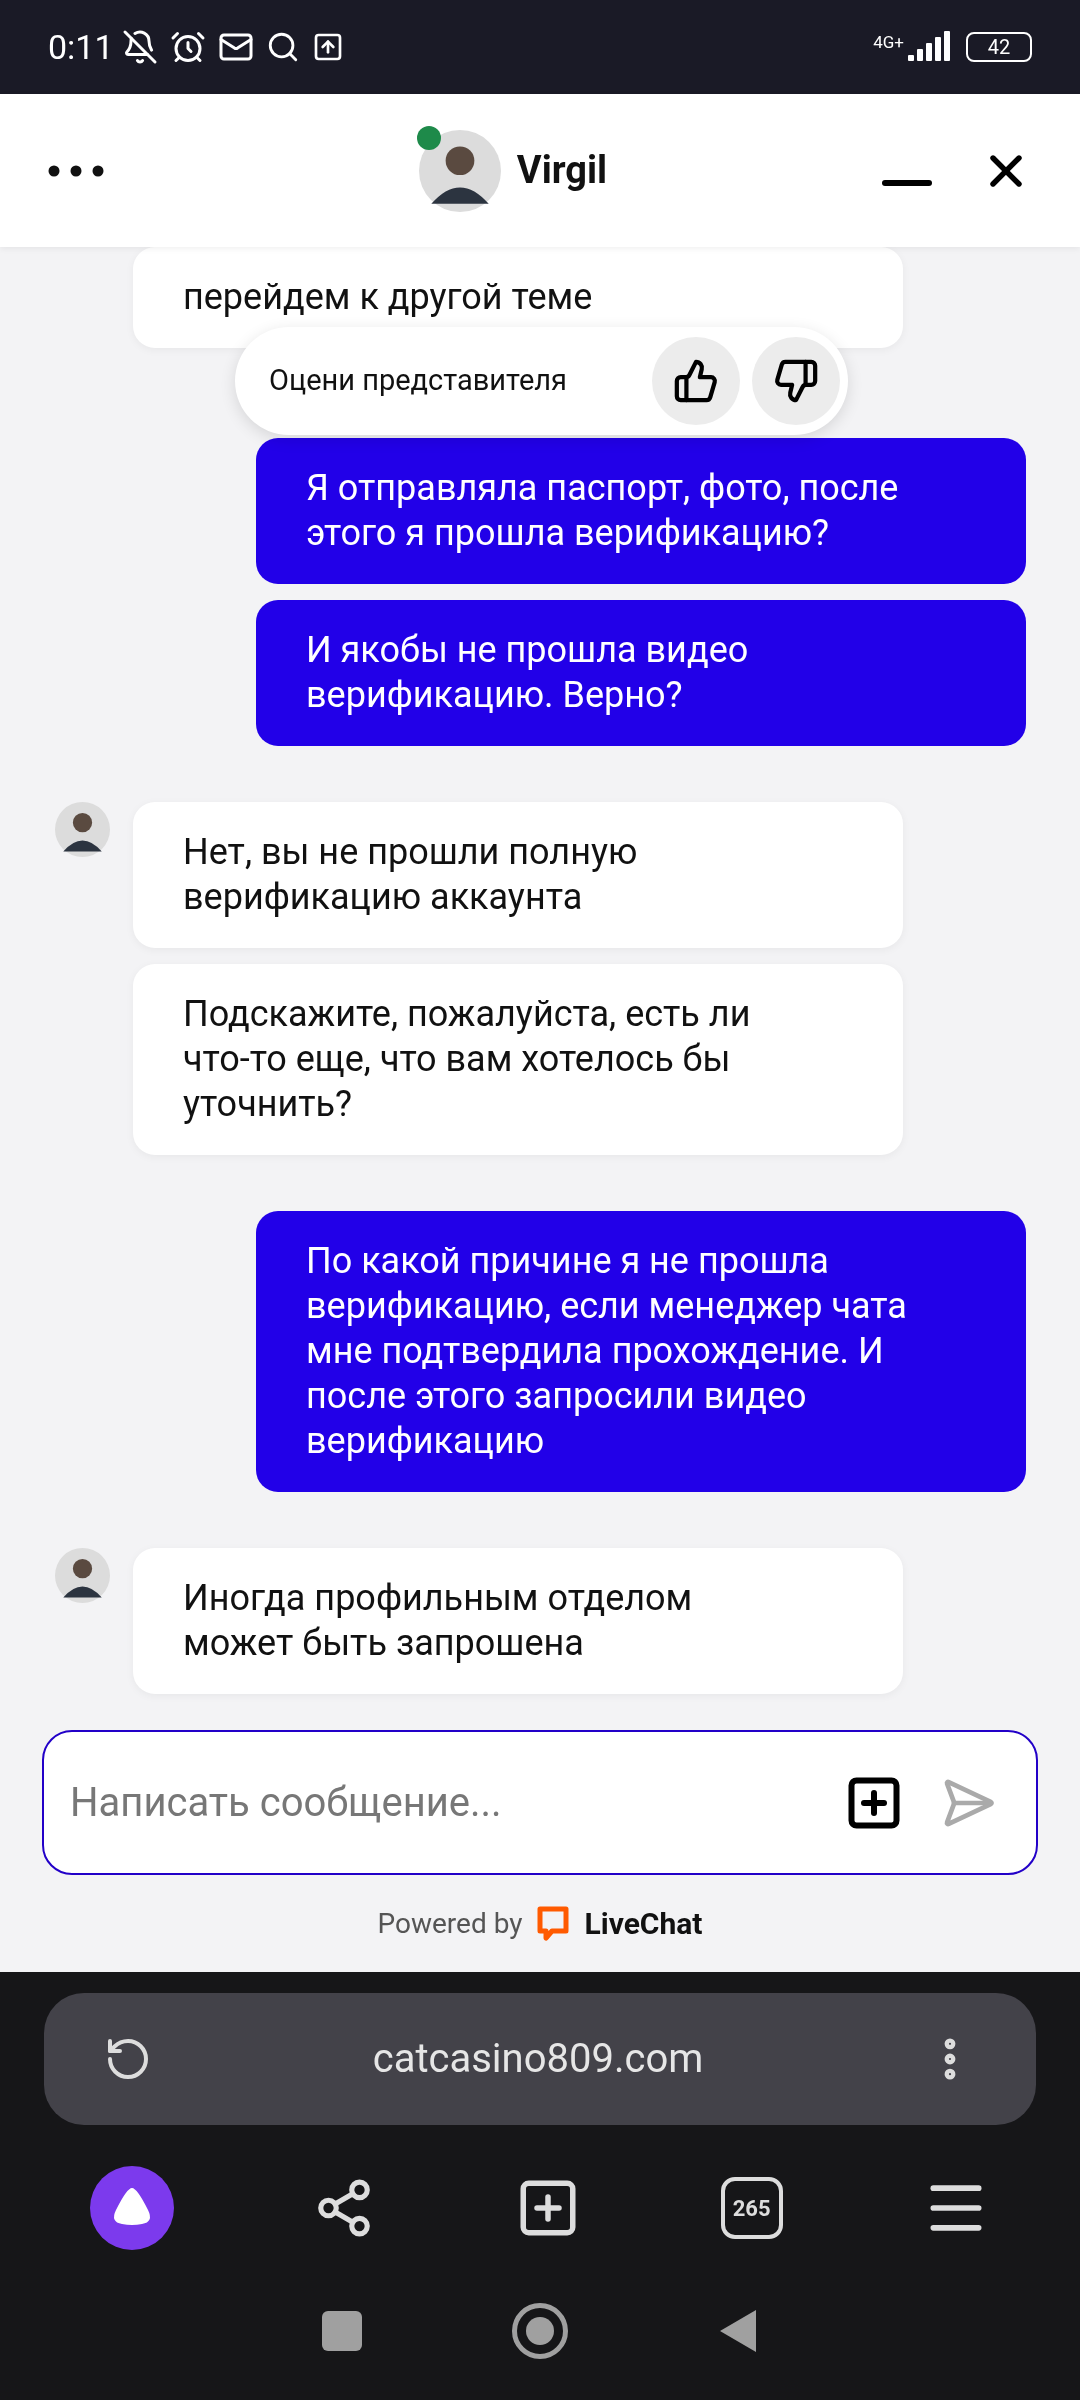 The width and height of the screenshot is (1080, 2400). Describe the element at coordinates (450, 1923) in the screenshot. I see `powered-by-text: Powered by` at that location.